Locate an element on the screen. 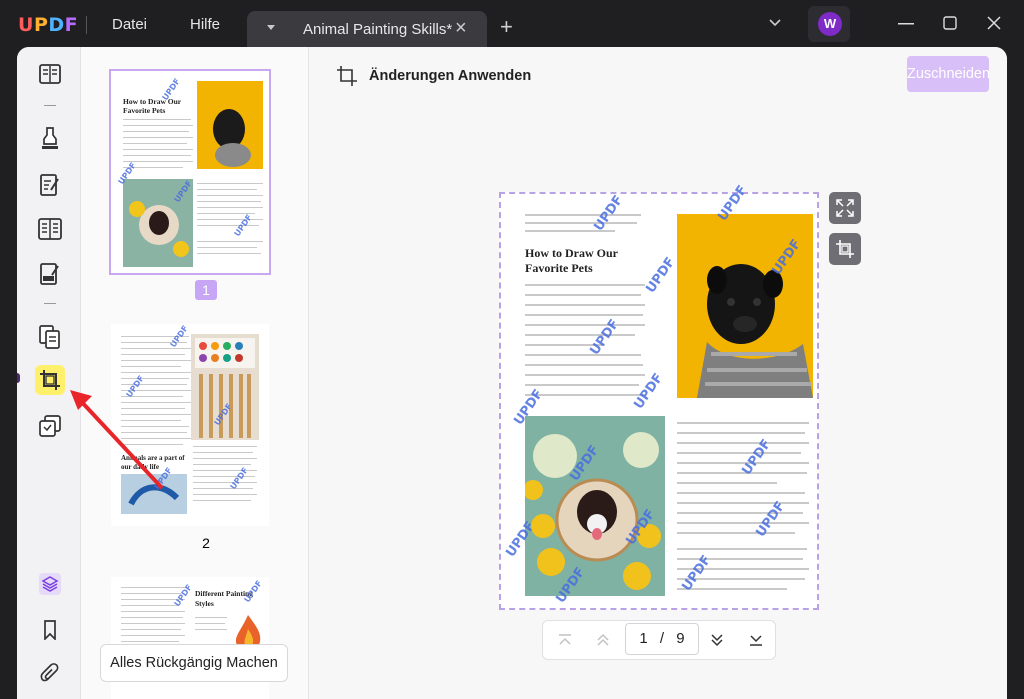 This screenshot has width=1024, height=699. page-heading: How to Draw Our Favorite Pets is located at coordinates (571, 261).